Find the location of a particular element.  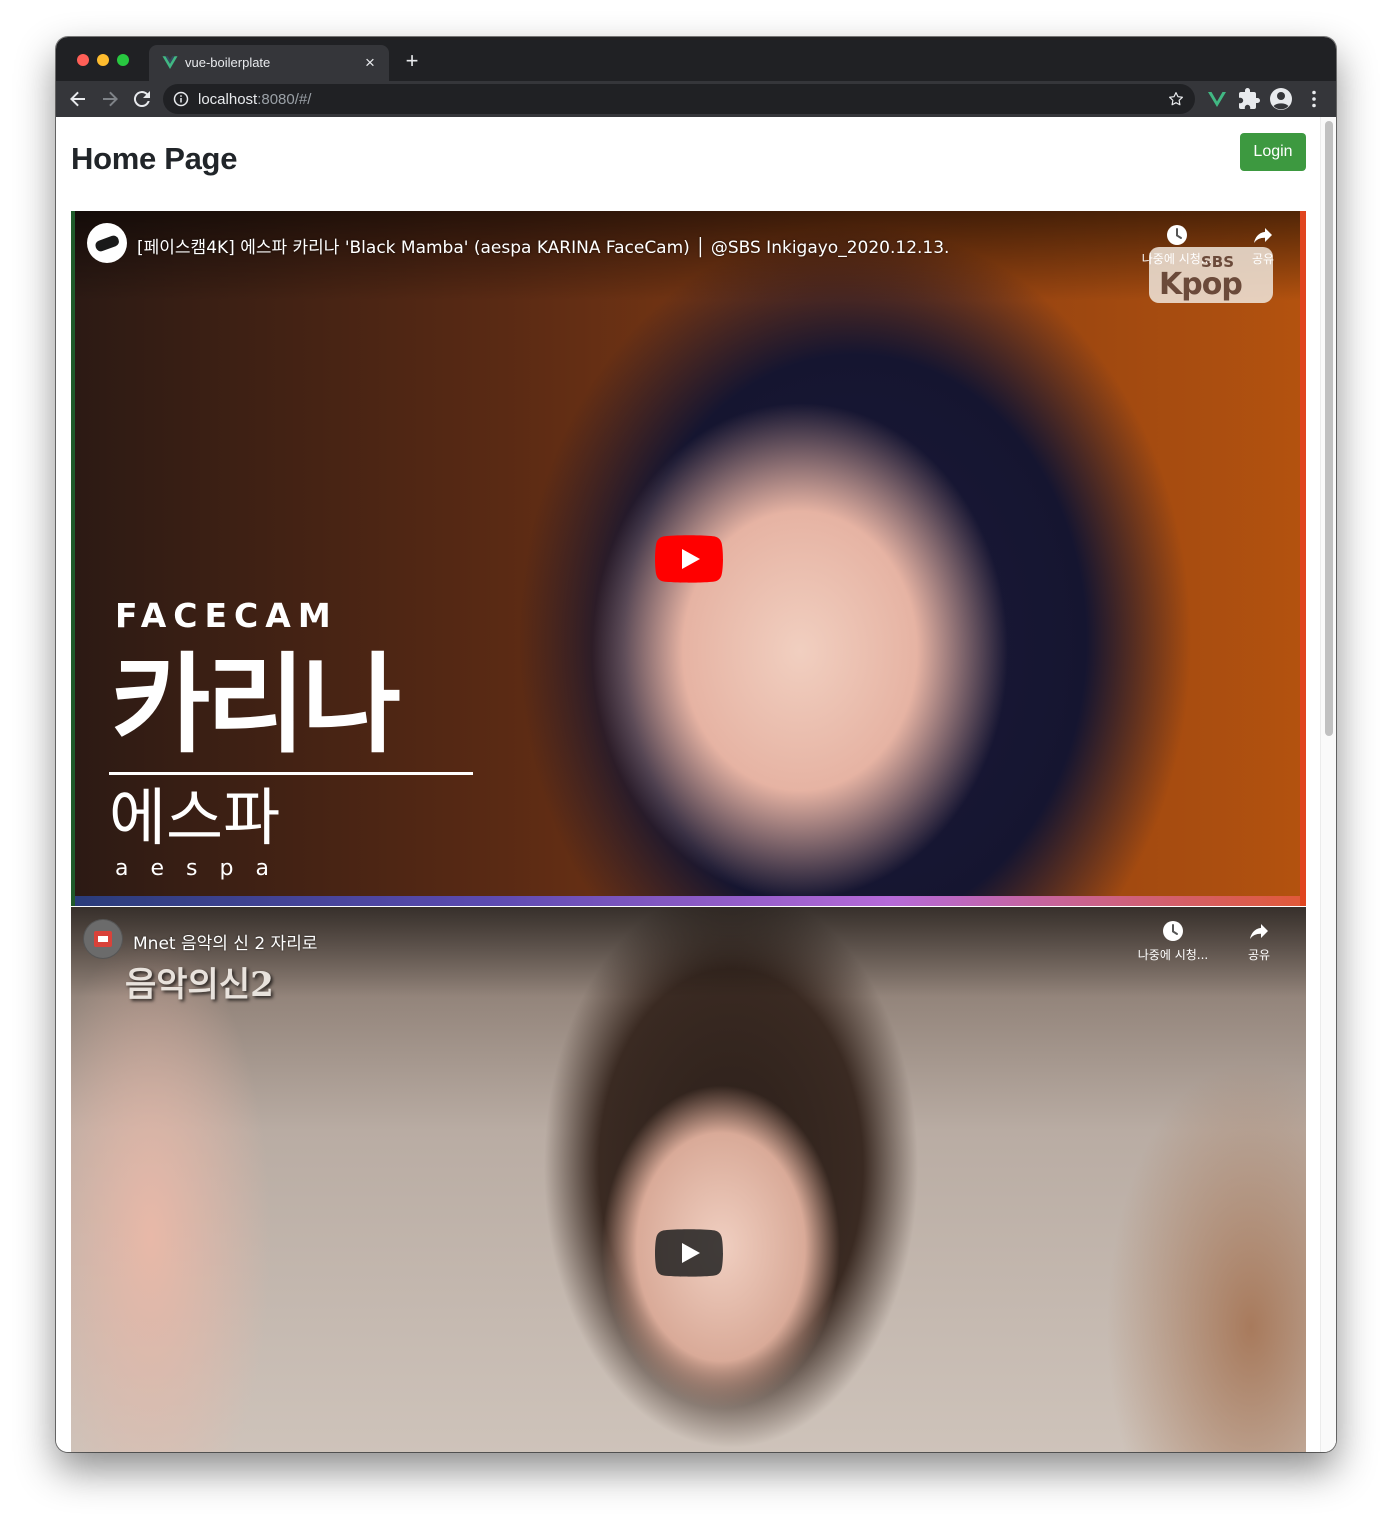

info-icon is located at coordinates (181, 99).